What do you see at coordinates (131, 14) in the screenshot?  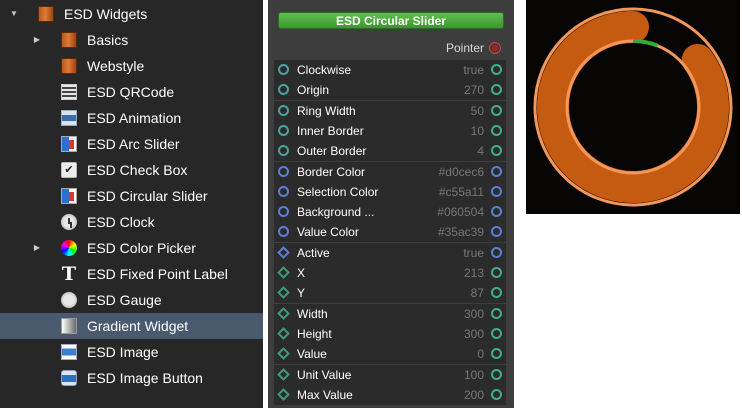 I see `tree-item: ▼ ESD Widgets` at bounding box center [131, 14].